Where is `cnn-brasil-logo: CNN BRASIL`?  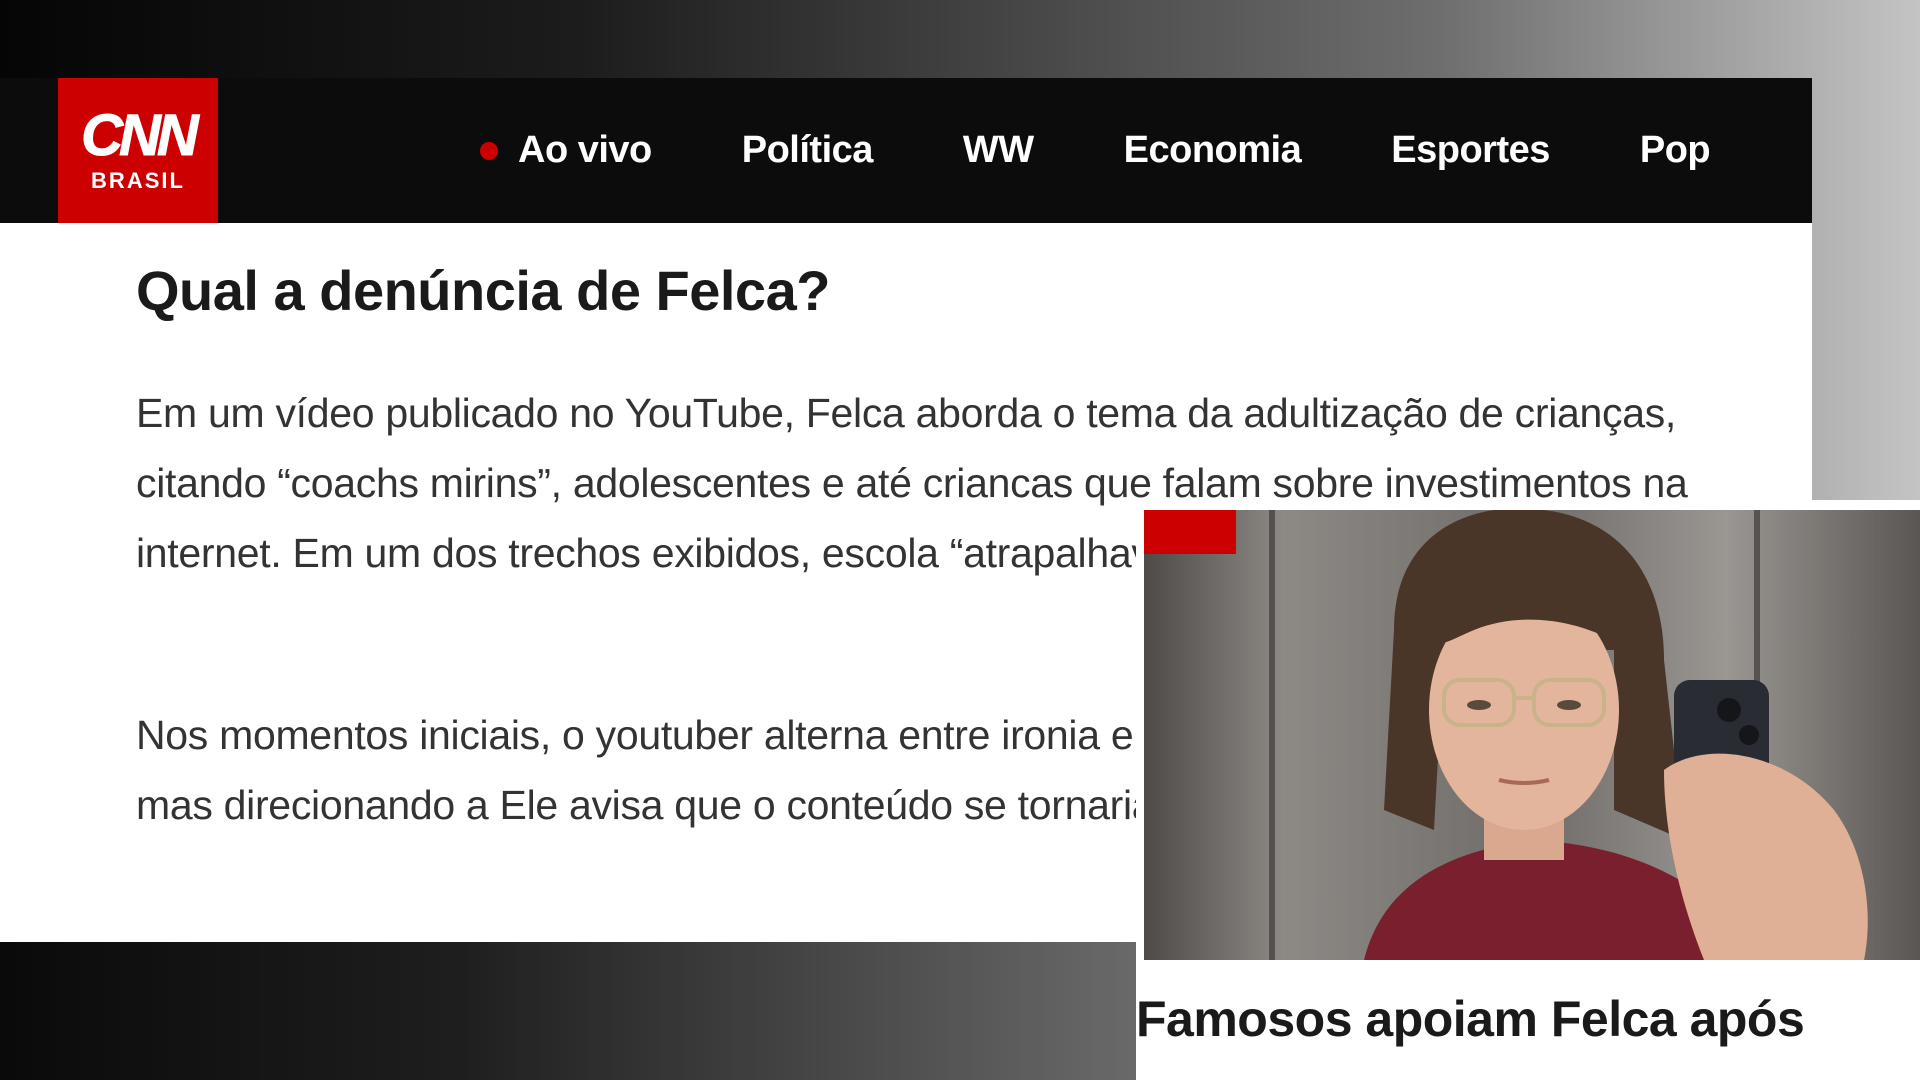 cnn-brasil-logo: CNN BRASIL is located at coordinates (138, 150).